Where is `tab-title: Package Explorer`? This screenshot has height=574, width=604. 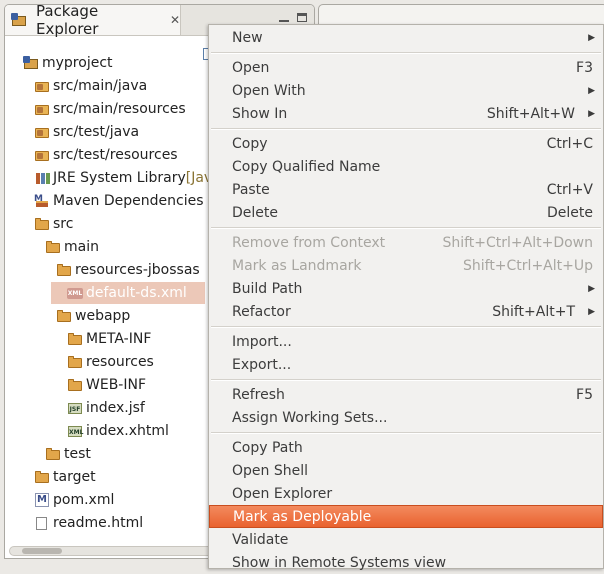
tab-title: Package Explorer is located at coordinates (67, 21).